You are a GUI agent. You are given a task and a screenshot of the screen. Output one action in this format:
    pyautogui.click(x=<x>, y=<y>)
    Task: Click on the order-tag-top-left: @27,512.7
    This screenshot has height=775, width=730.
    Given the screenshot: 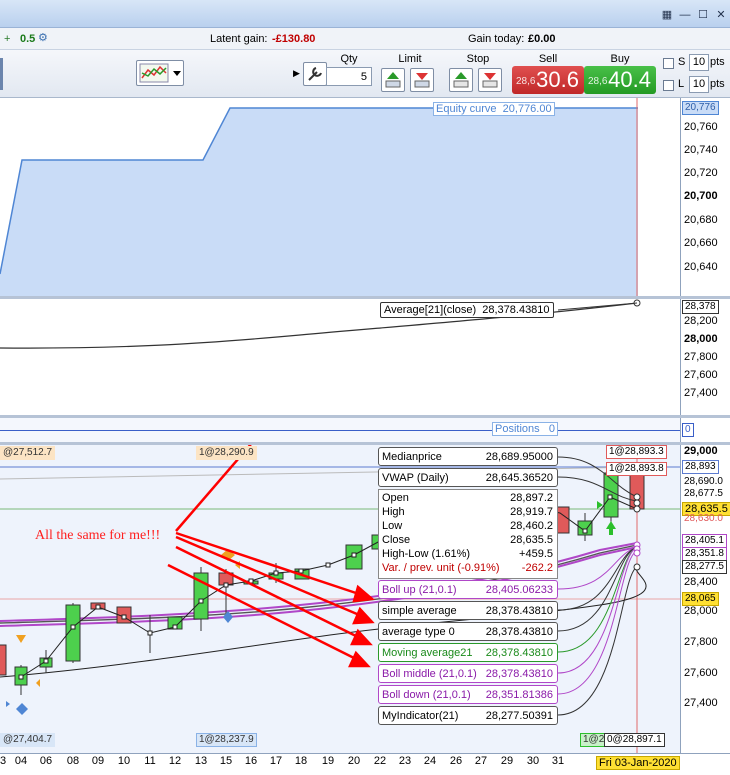 What is the action you would take?
    pyautogui.click(x=28, y=453)
    